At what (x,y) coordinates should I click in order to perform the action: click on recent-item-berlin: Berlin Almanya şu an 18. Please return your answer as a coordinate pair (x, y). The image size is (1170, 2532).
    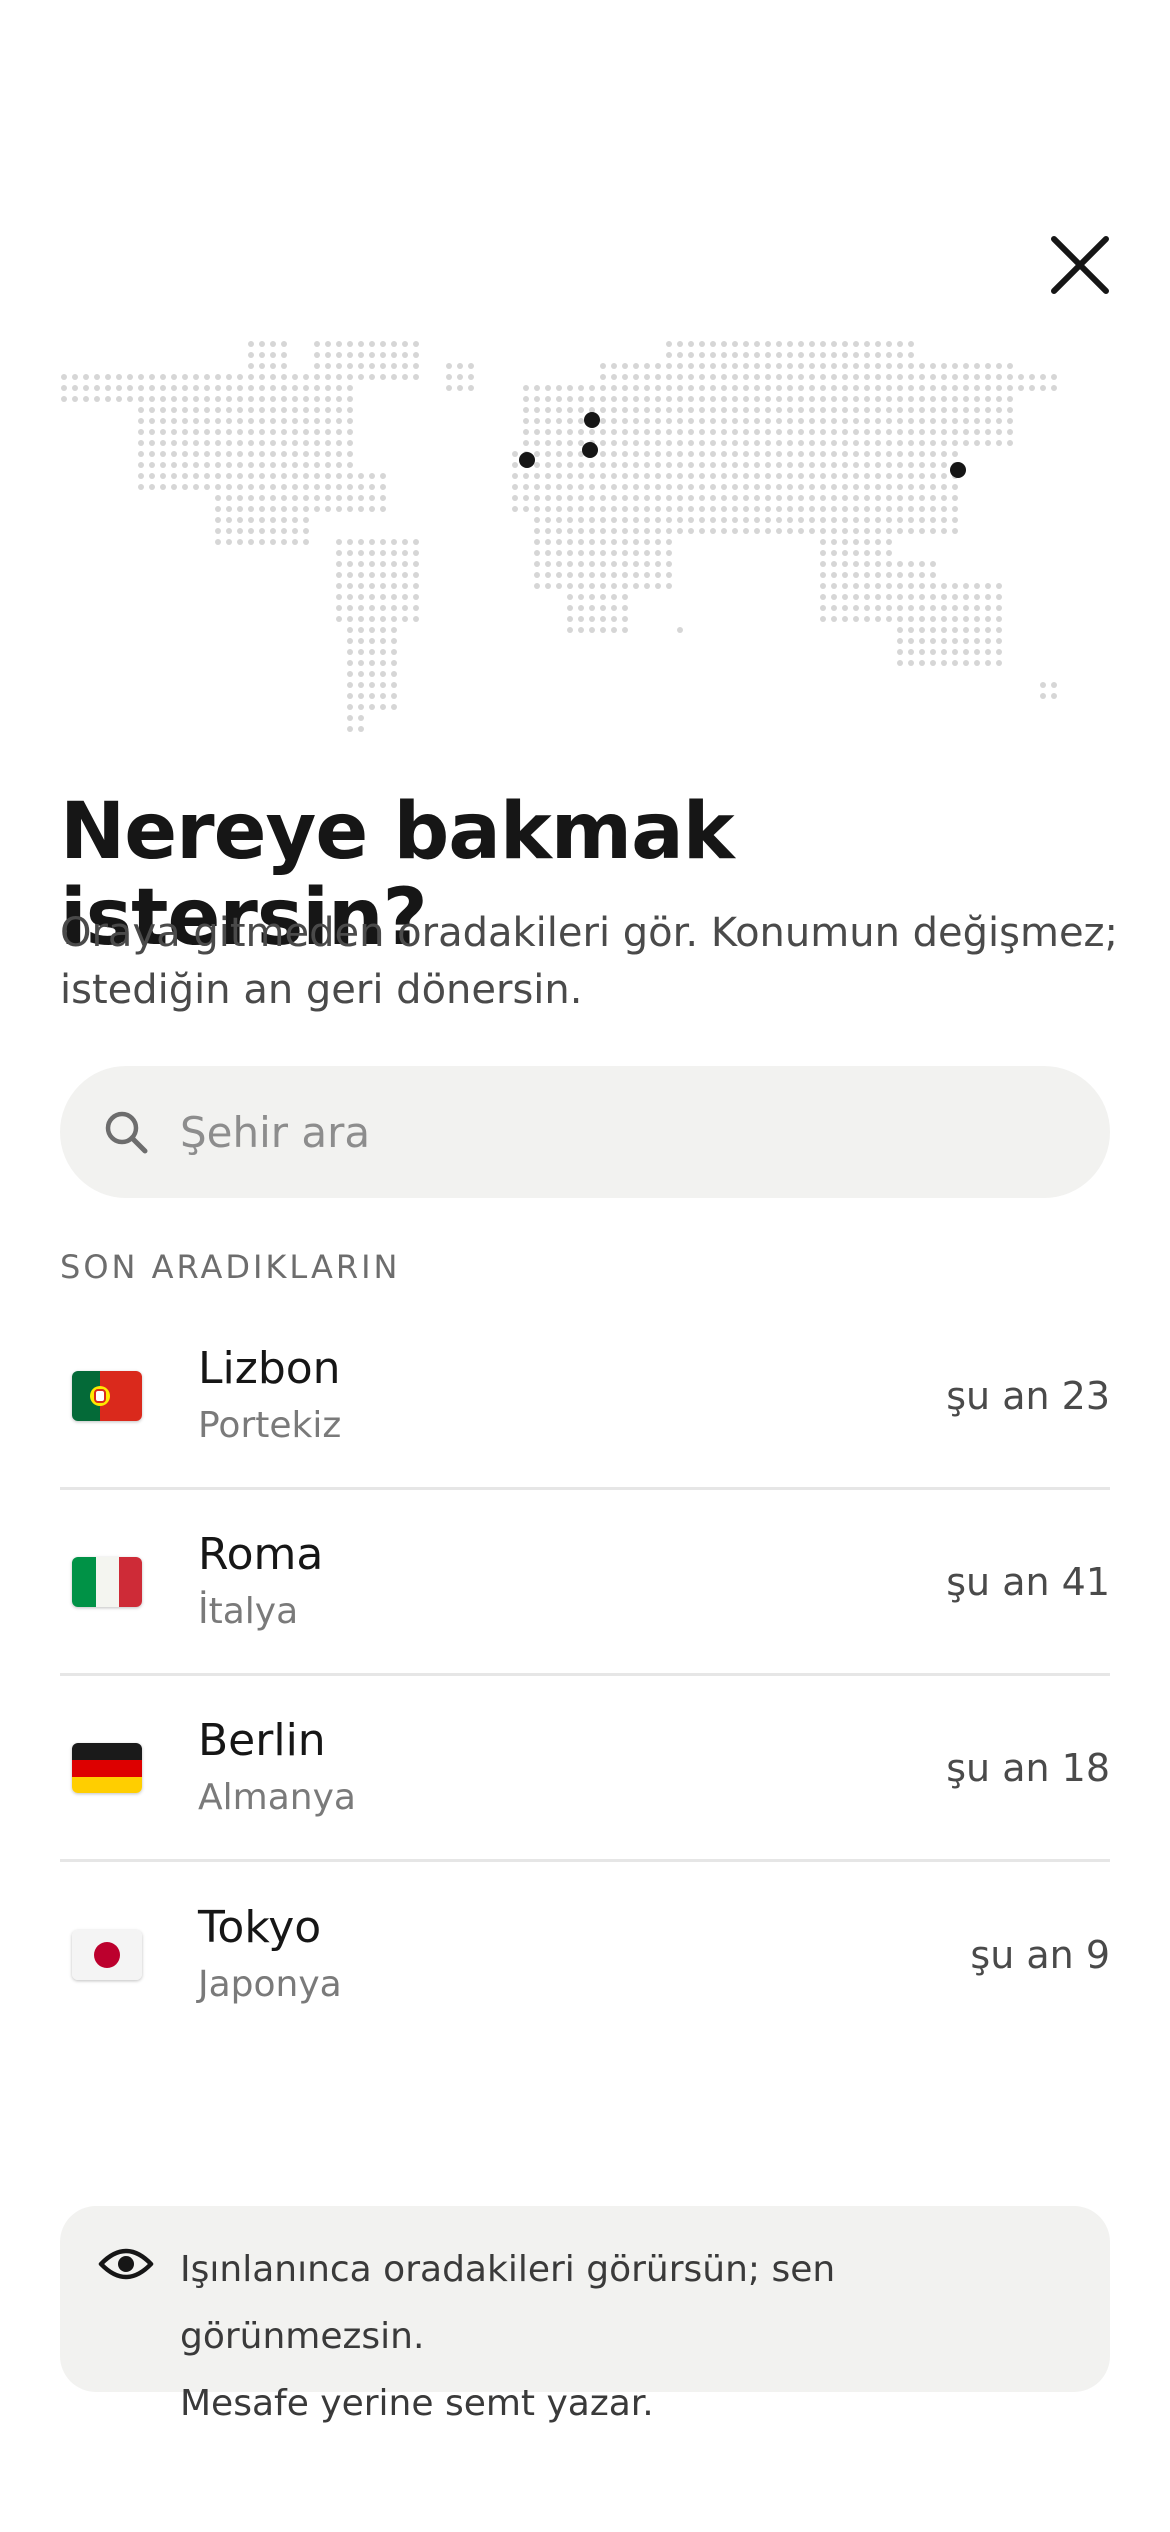
    Looking at the image, I should click on (585, 1769).